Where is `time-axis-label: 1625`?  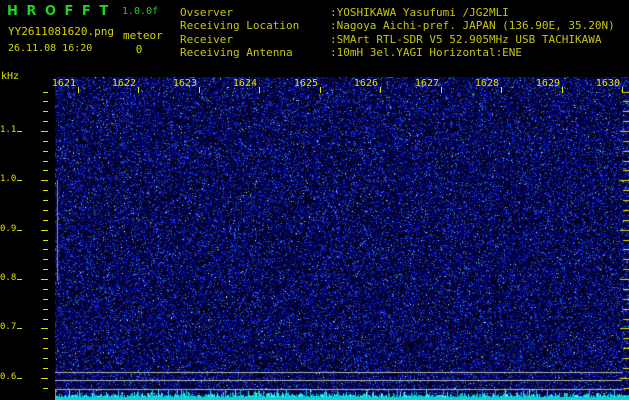
time-axis-label: 1625 is located at coordinates (305, 83).